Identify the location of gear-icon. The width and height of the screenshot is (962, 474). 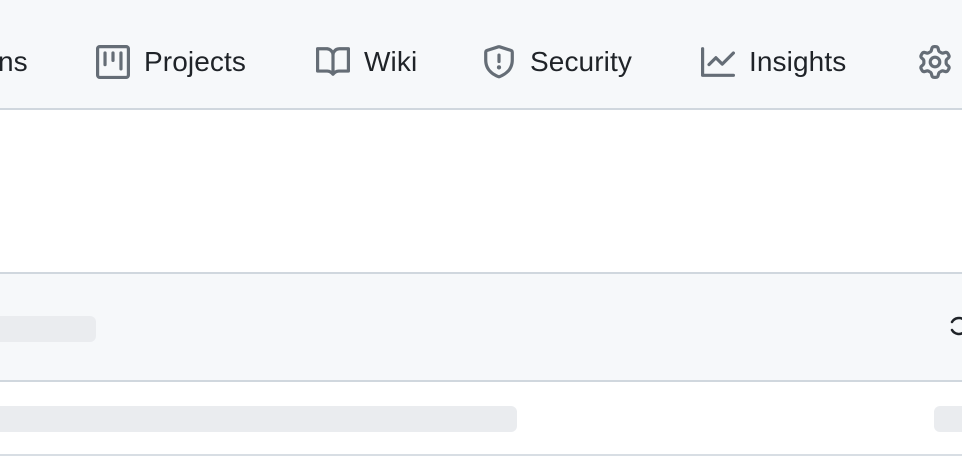
(935, 62).